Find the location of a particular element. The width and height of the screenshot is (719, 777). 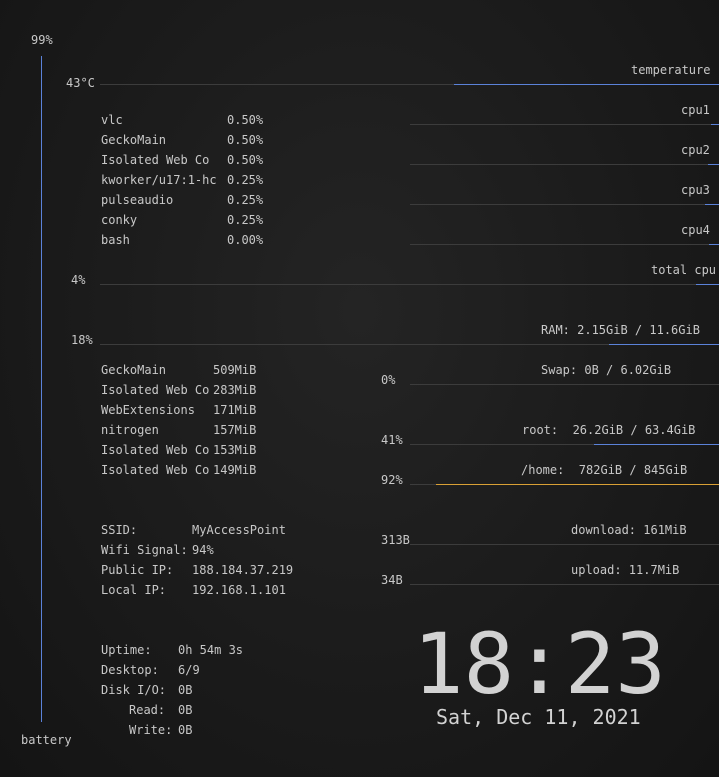

uptime-value: 0h 54m 3s is located at coordinates (211, 650).